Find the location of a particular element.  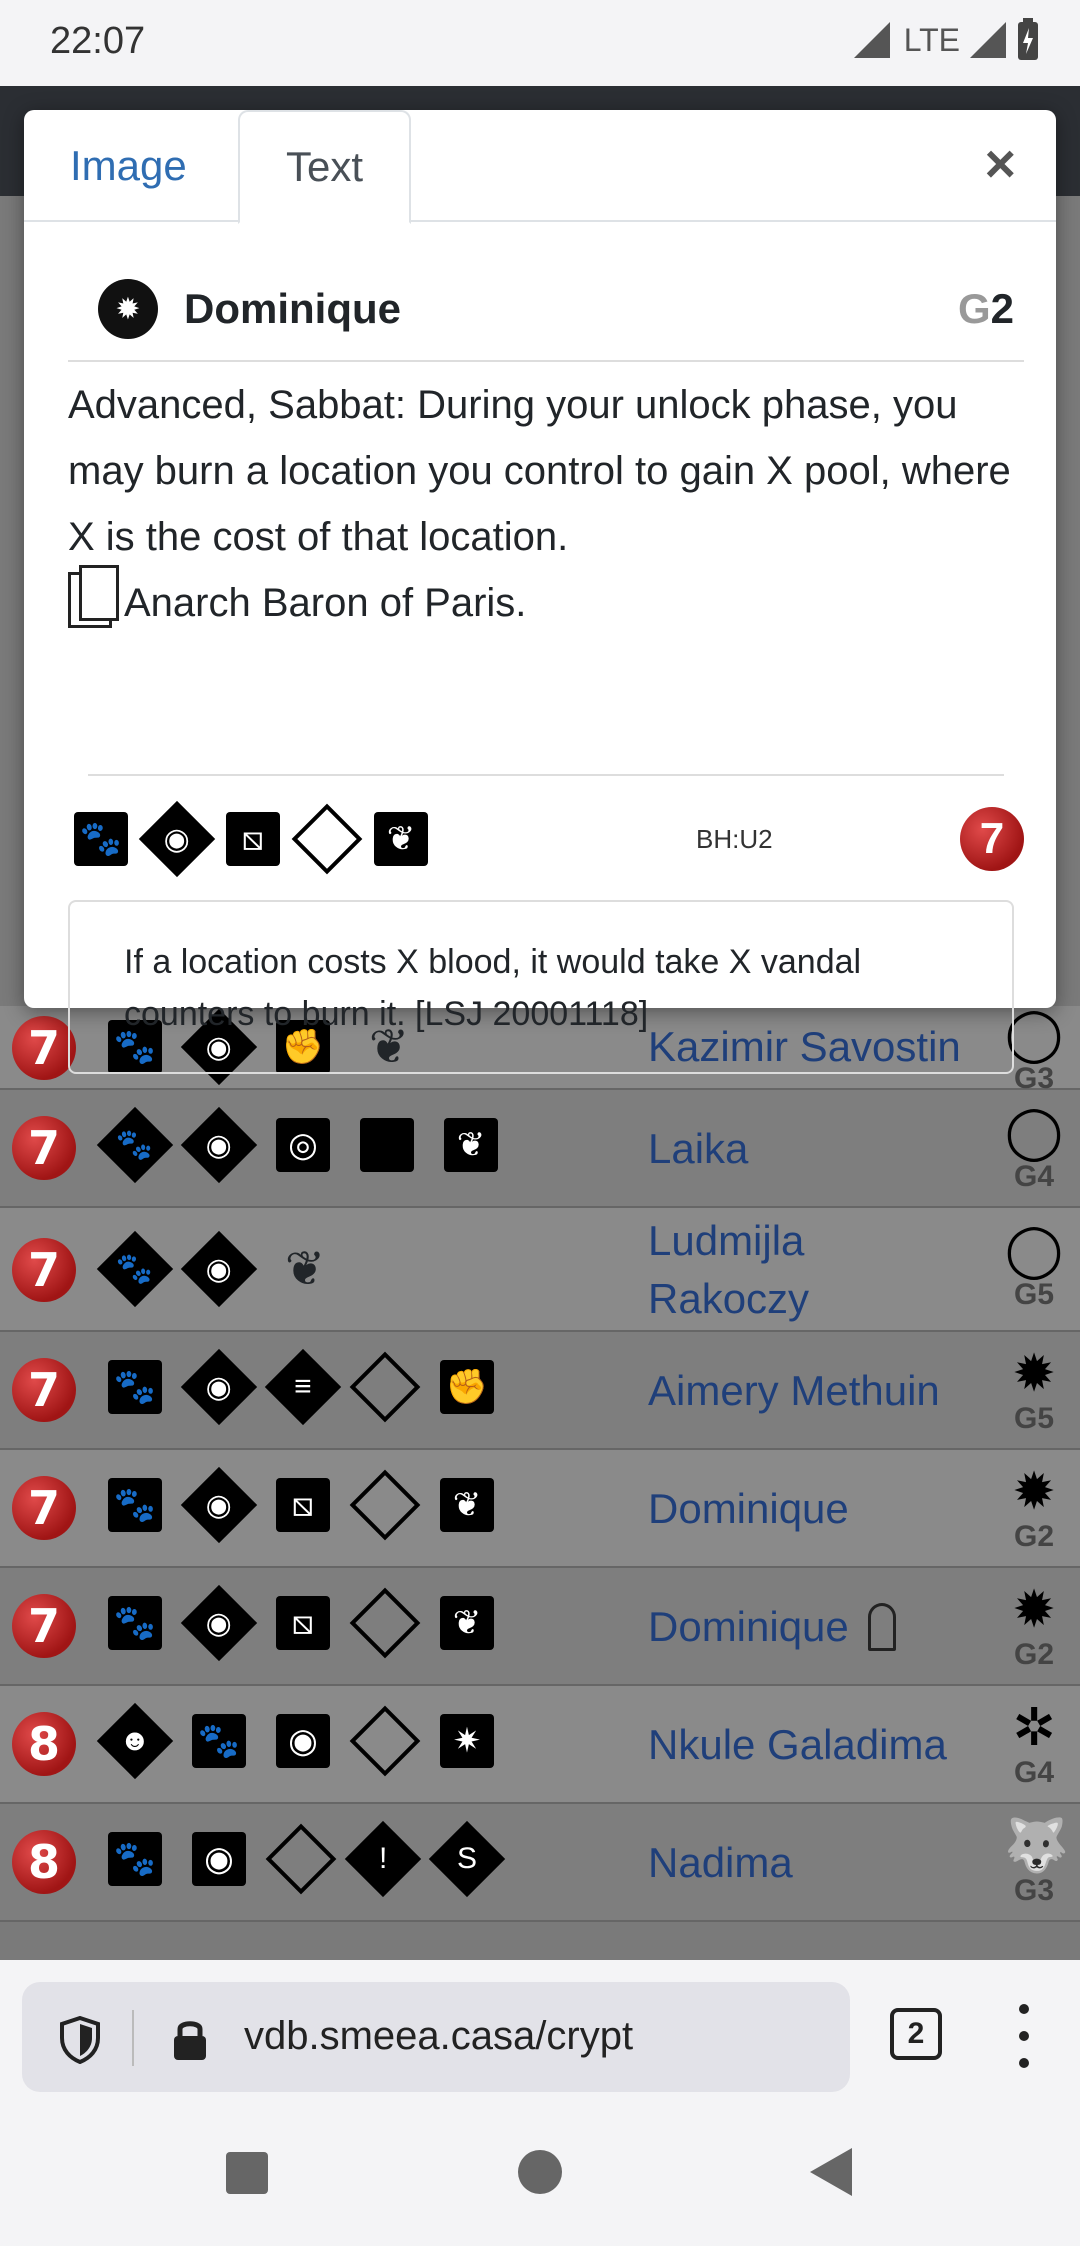

list-item: 7 🐾 ◉ ≡ ✊ Aimery Methuin ✹ G5 is located at coordinates (540, 1391).